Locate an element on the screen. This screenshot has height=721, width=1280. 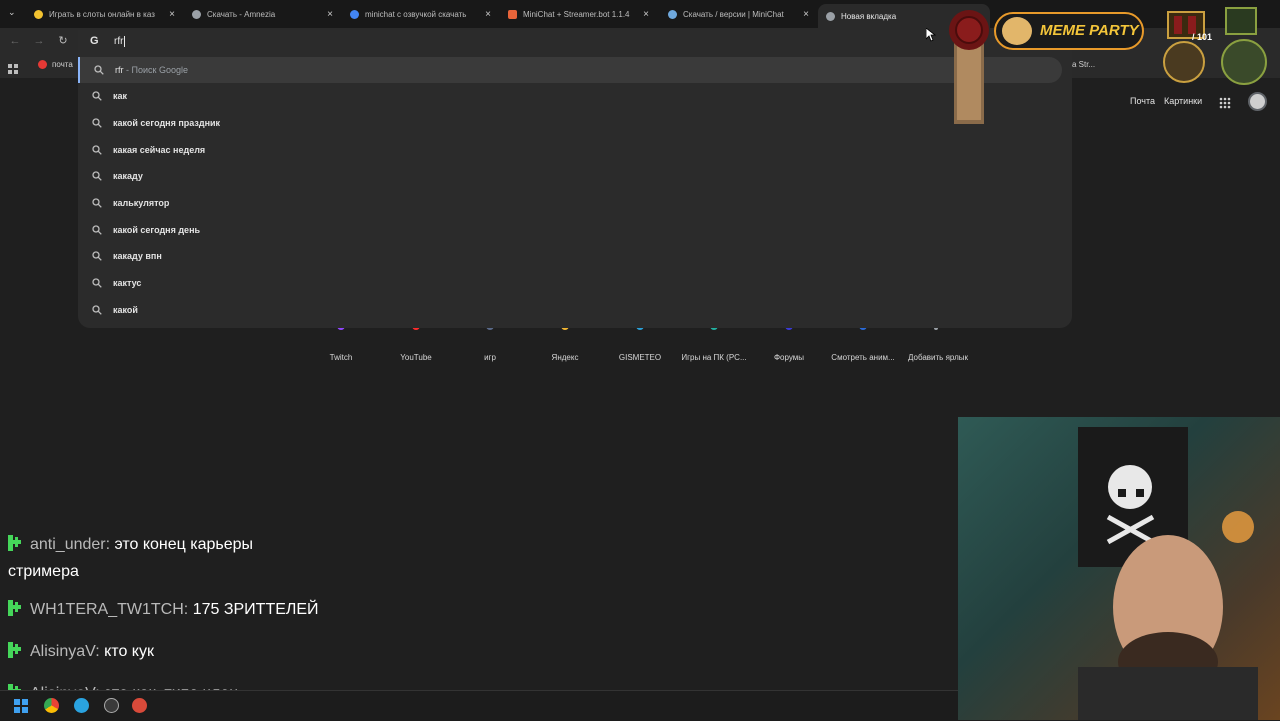
suggestion-suffix: - Поиск Google is located at coordinates (155, 70).